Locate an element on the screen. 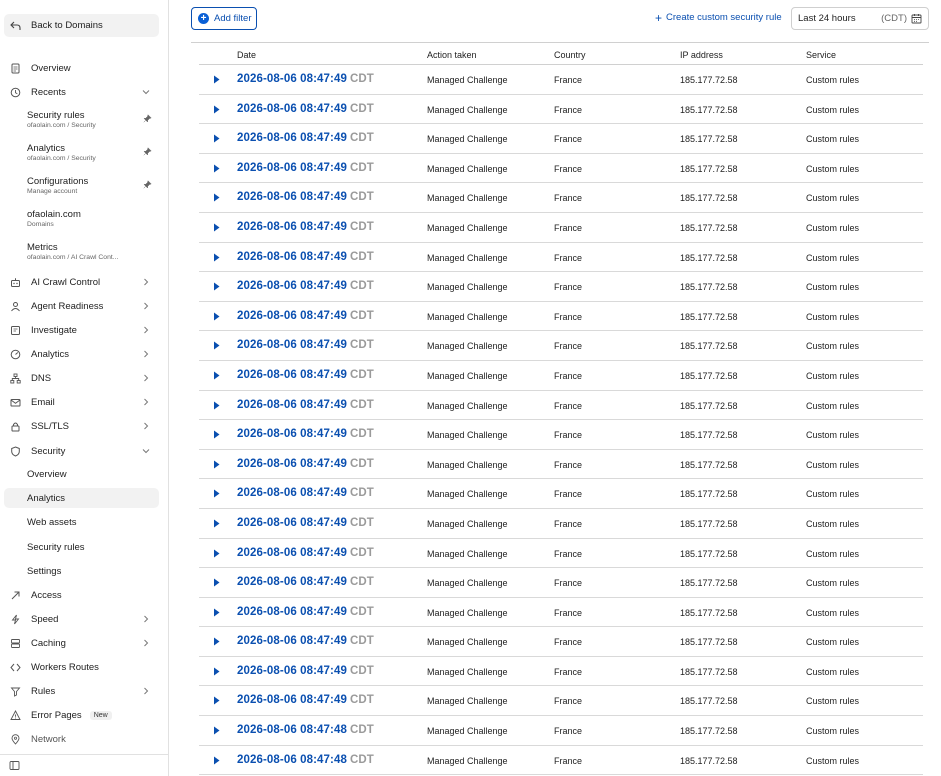 This screenshot has width=941, height=776. create-custom-security-rule-link: + Create custom security rule is located at coordinates (718, 18).